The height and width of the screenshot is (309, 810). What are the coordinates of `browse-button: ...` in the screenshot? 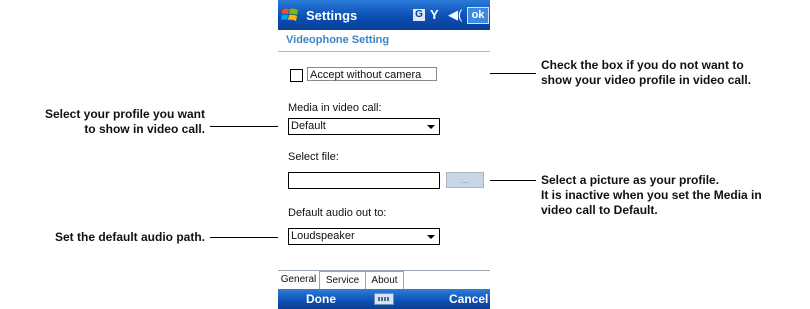 It's located at (465, 180).